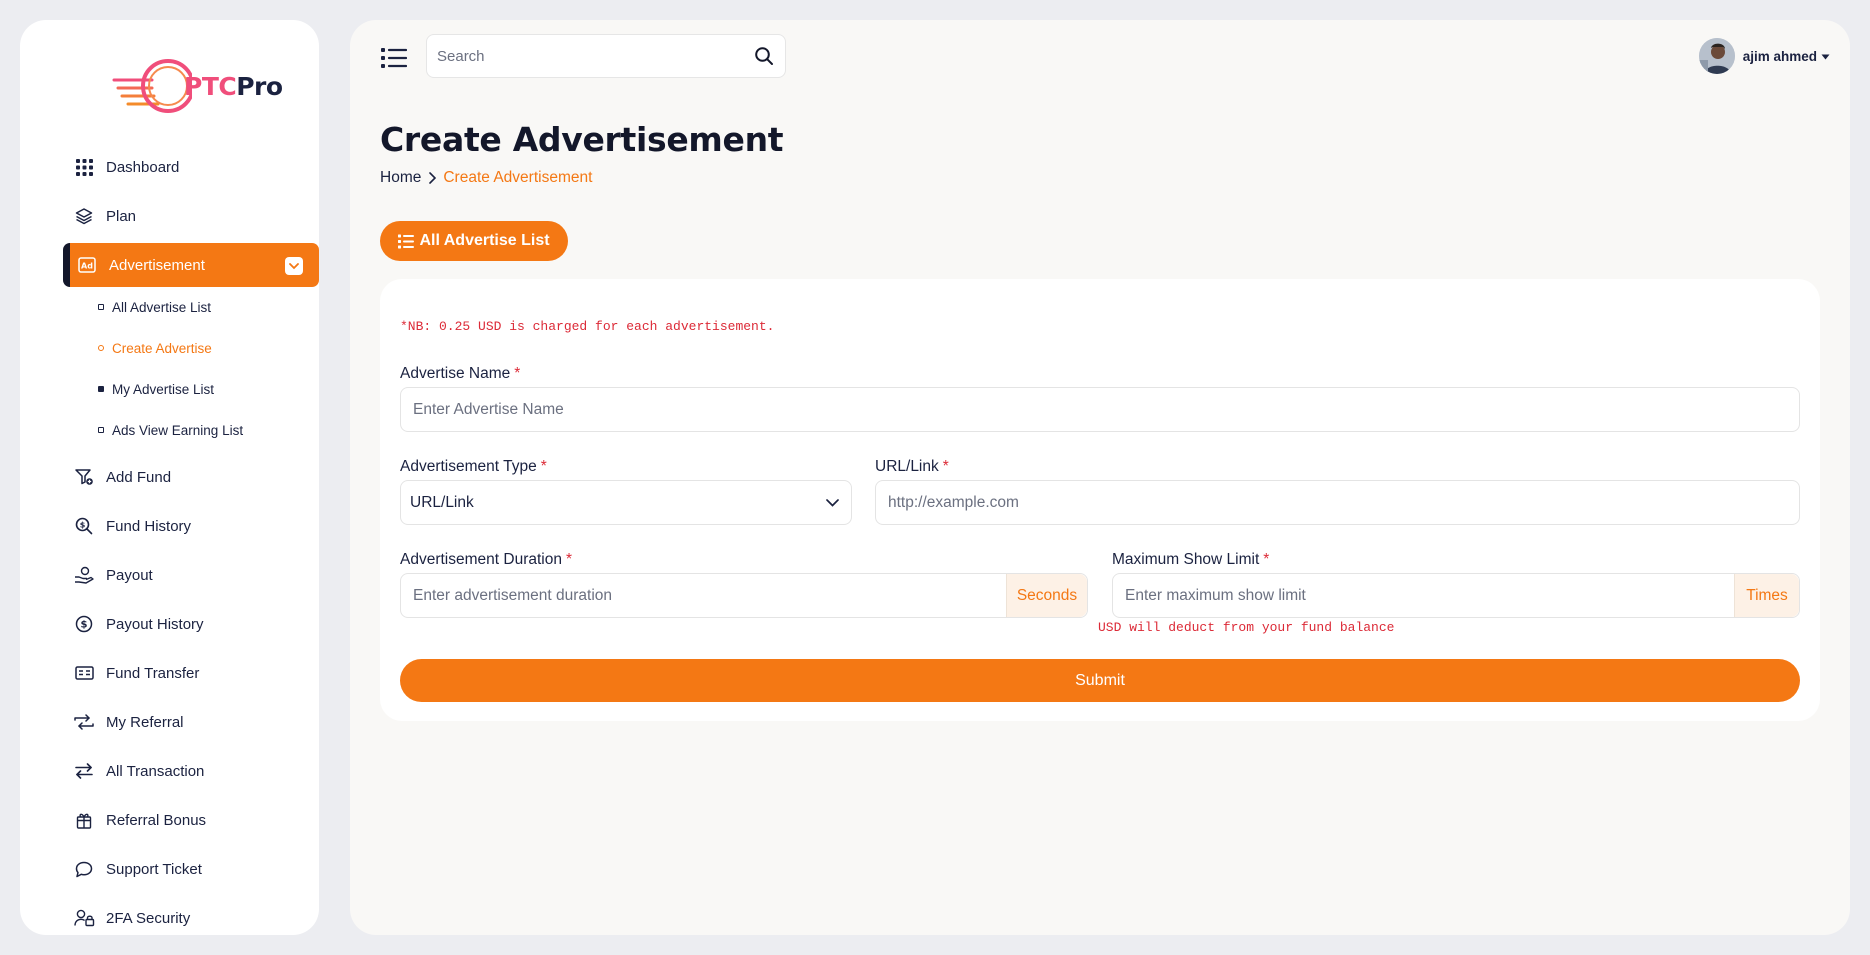  I want to click on search-input, so click(587, 56).